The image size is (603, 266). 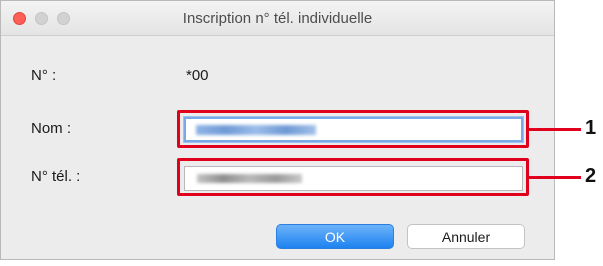 I want to click on phone-field-callout, so click(x=353, y=177).